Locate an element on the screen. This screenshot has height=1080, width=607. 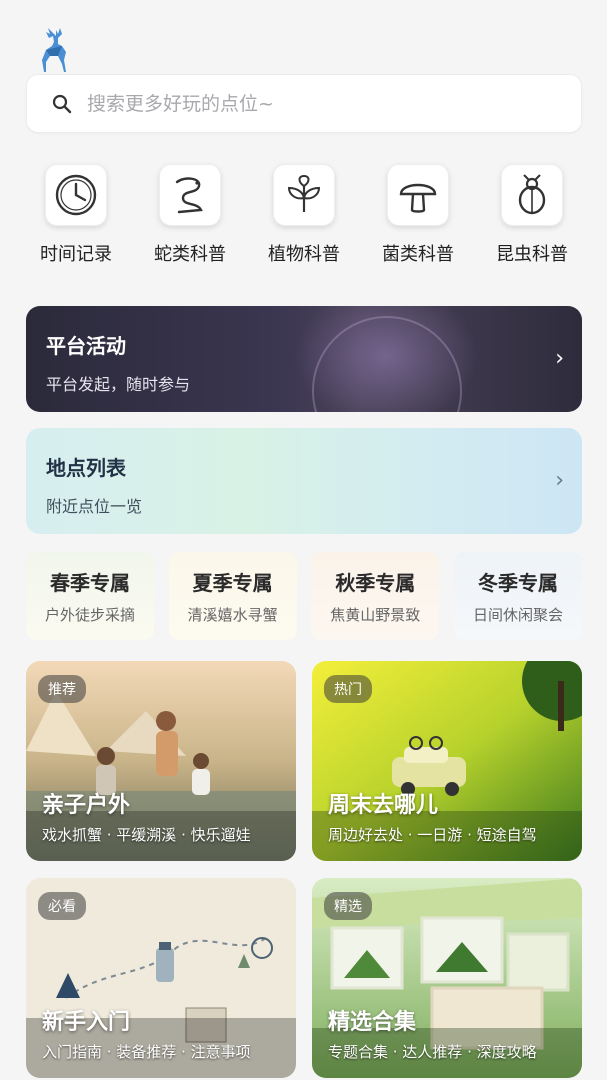
banner-subtitle: 附近点位一览 is located at coordinates (94, 506).